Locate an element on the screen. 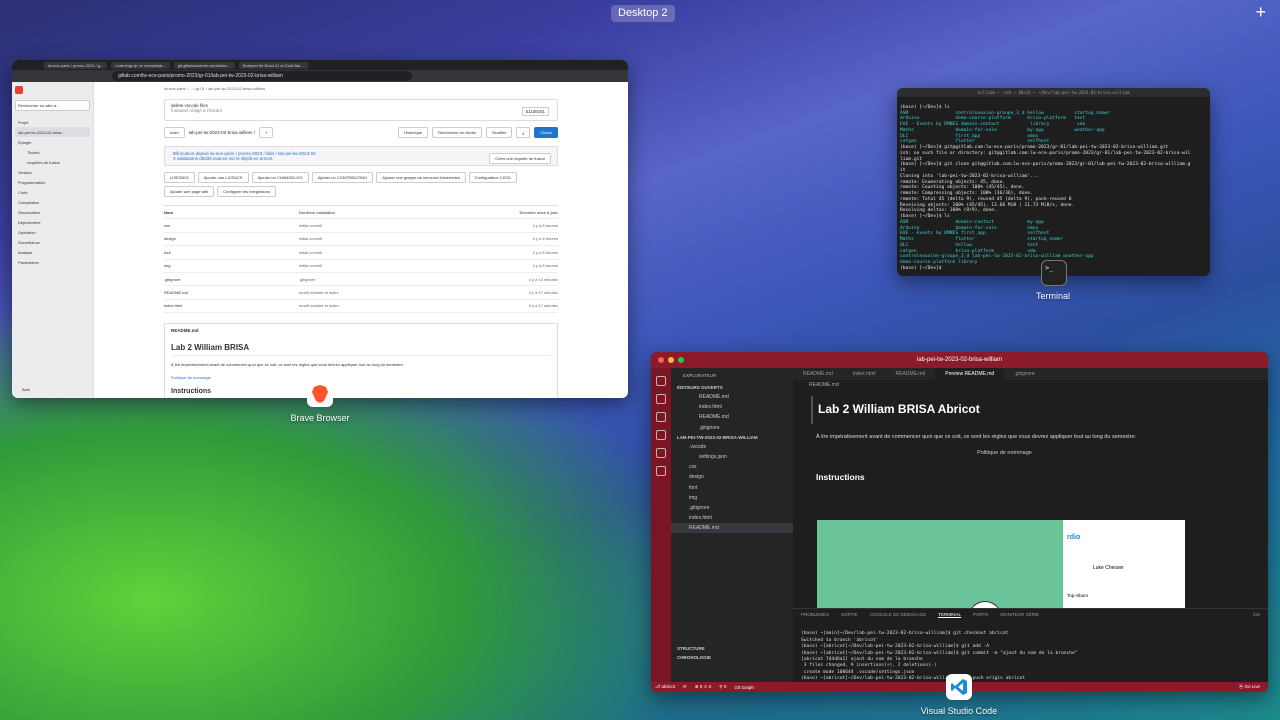  panel-tab: CONSOLE DE DÉBOGAGE is located at coordinates (898, 615).